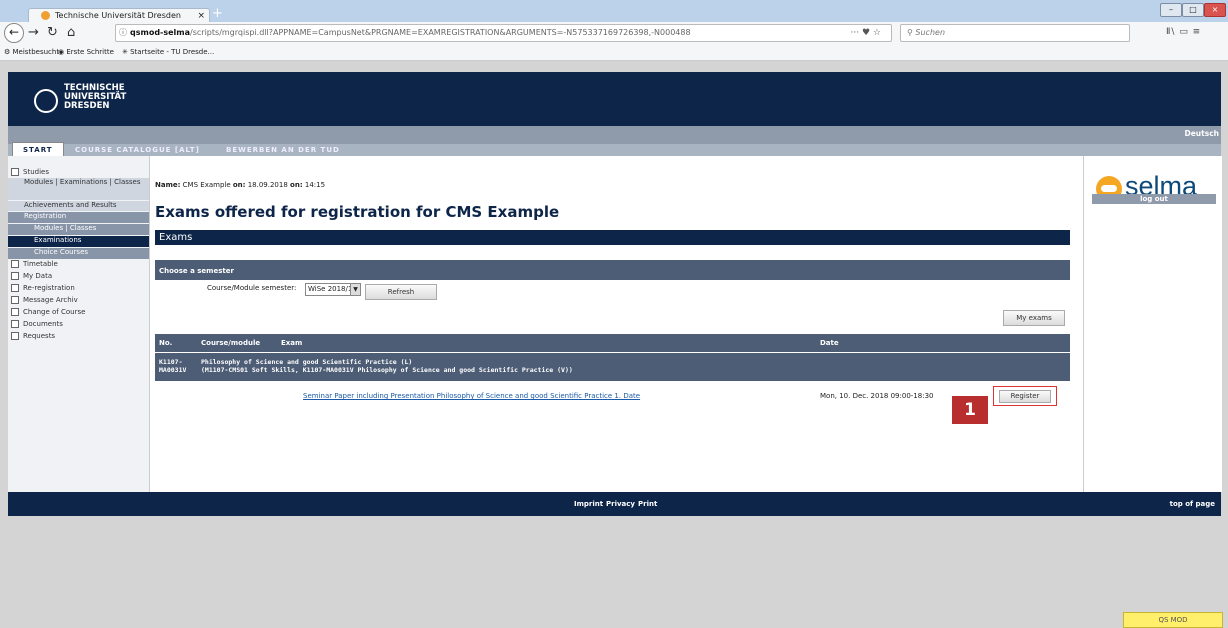 Image resolution: width=1228 pixels, height=628 pixels. What do you see at coordinates (333, 289) in the screenshot?
I see `semester-select: WiSe 2018/19 ▼` at bounding box center [333, 289].